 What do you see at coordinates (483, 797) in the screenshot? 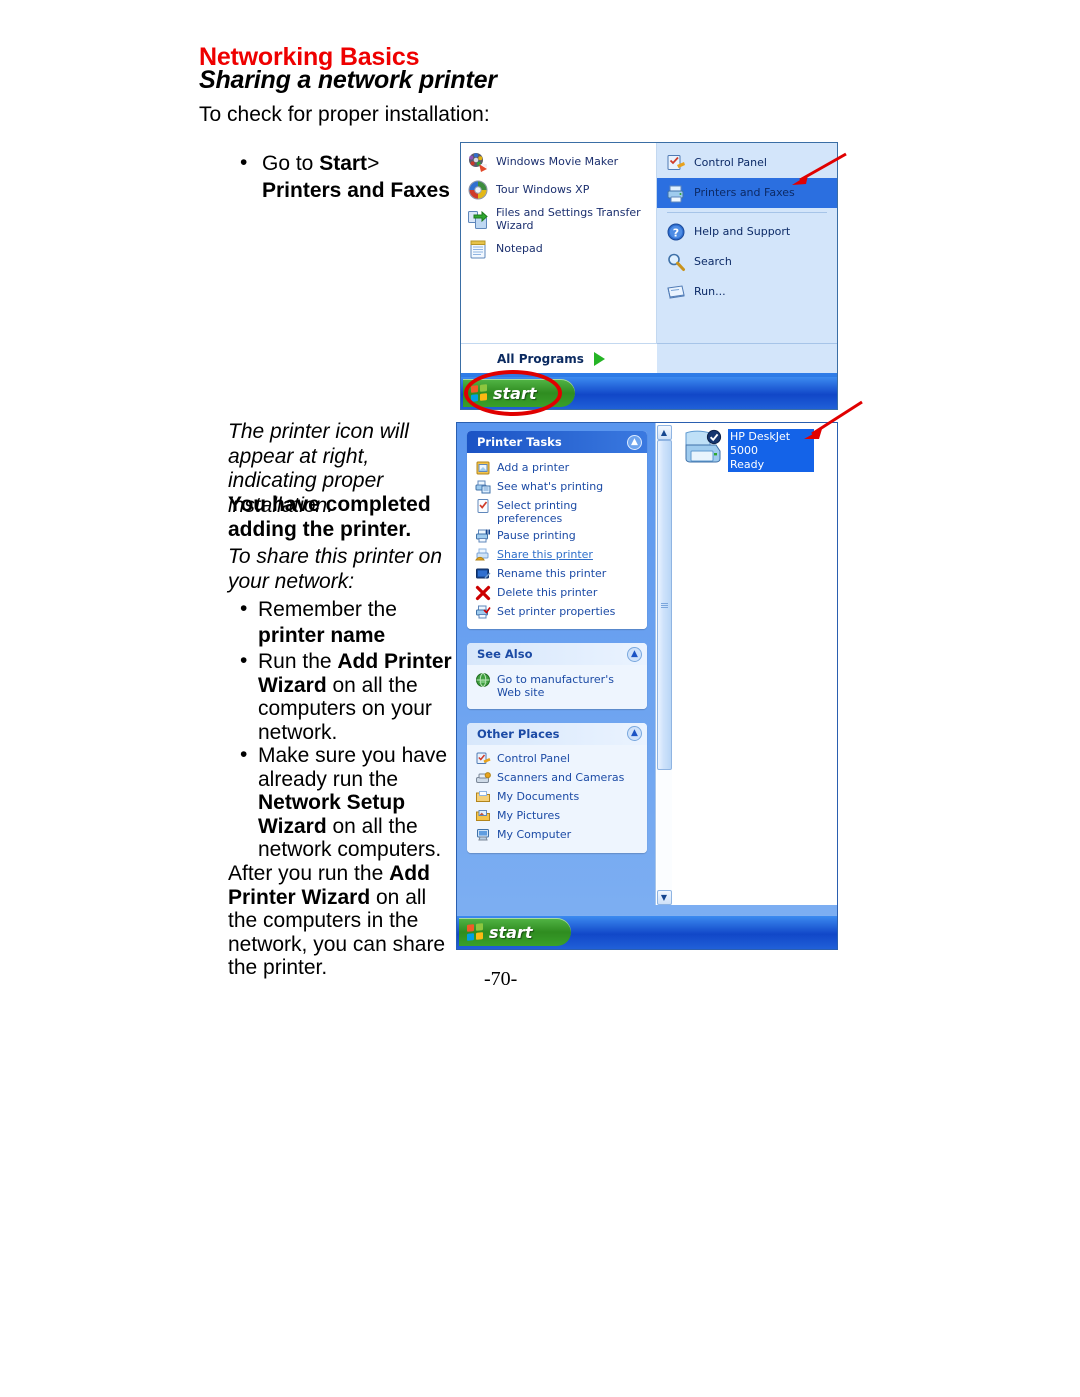
I see `my-documents-icon` at bounding box center [483, 797].